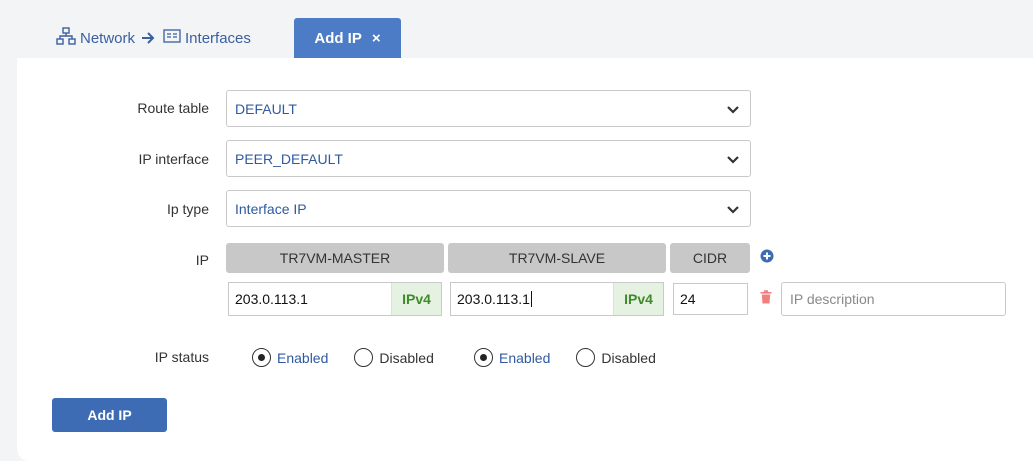 This screenshot has width=1033, height=461. What do you see at coordinates (628, 357) in the screenshot?
I see `slave-disabled-label: Disabled` at bounding box center [628, 357].